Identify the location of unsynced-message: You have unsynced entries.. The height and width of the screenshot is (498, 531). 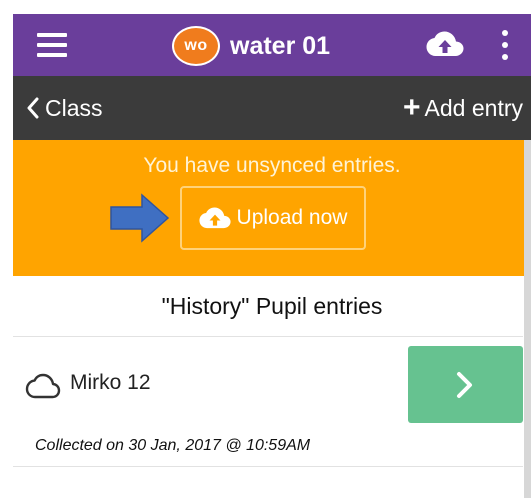
(272, 165).